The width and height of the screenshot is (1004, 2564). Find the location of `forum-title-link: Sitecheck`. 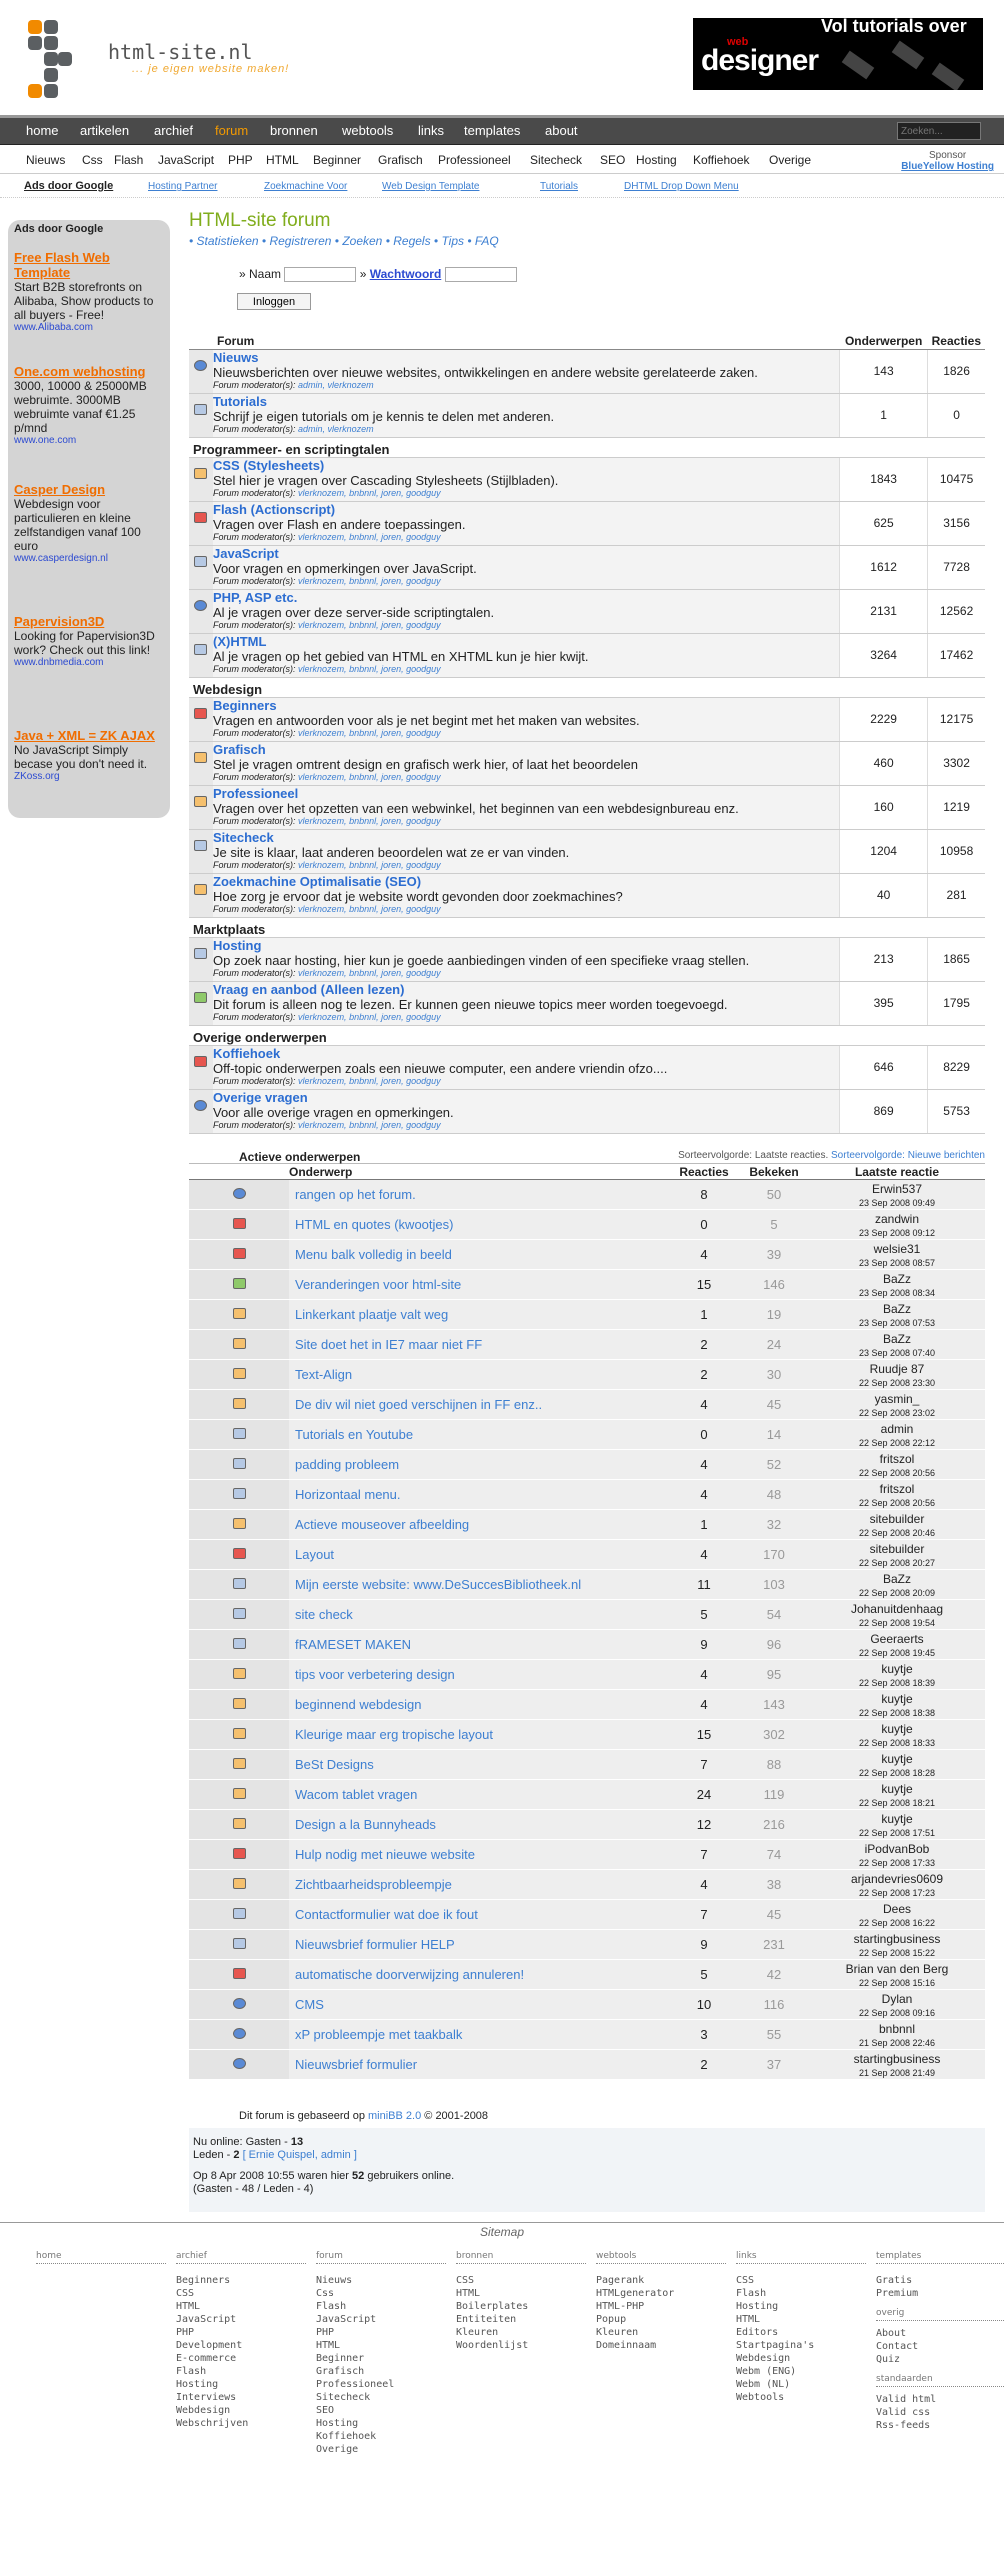

forum-title-link: Sitecheck is located at coordinates (526, 837).